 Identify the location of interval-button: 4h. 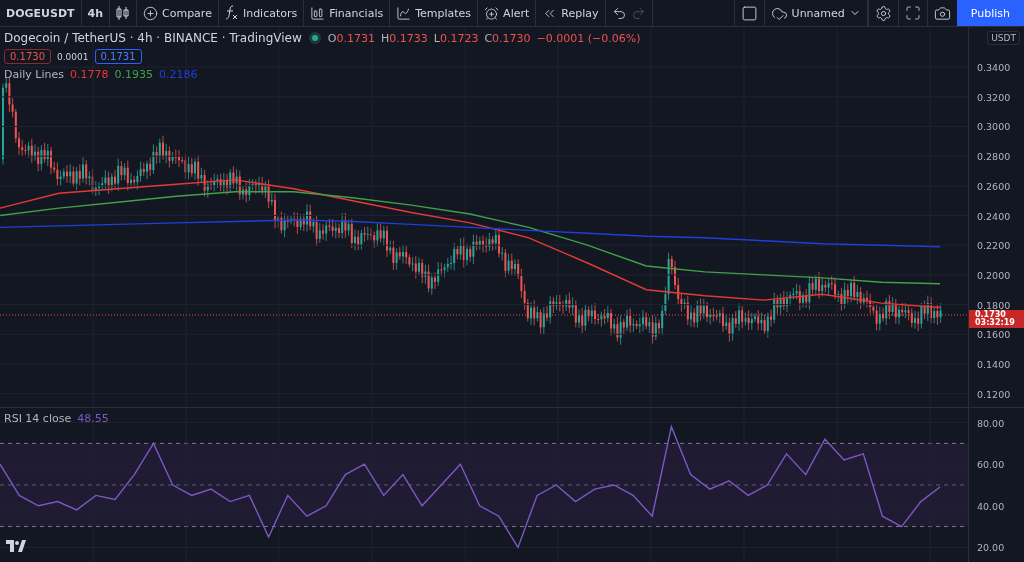
(95, 13).